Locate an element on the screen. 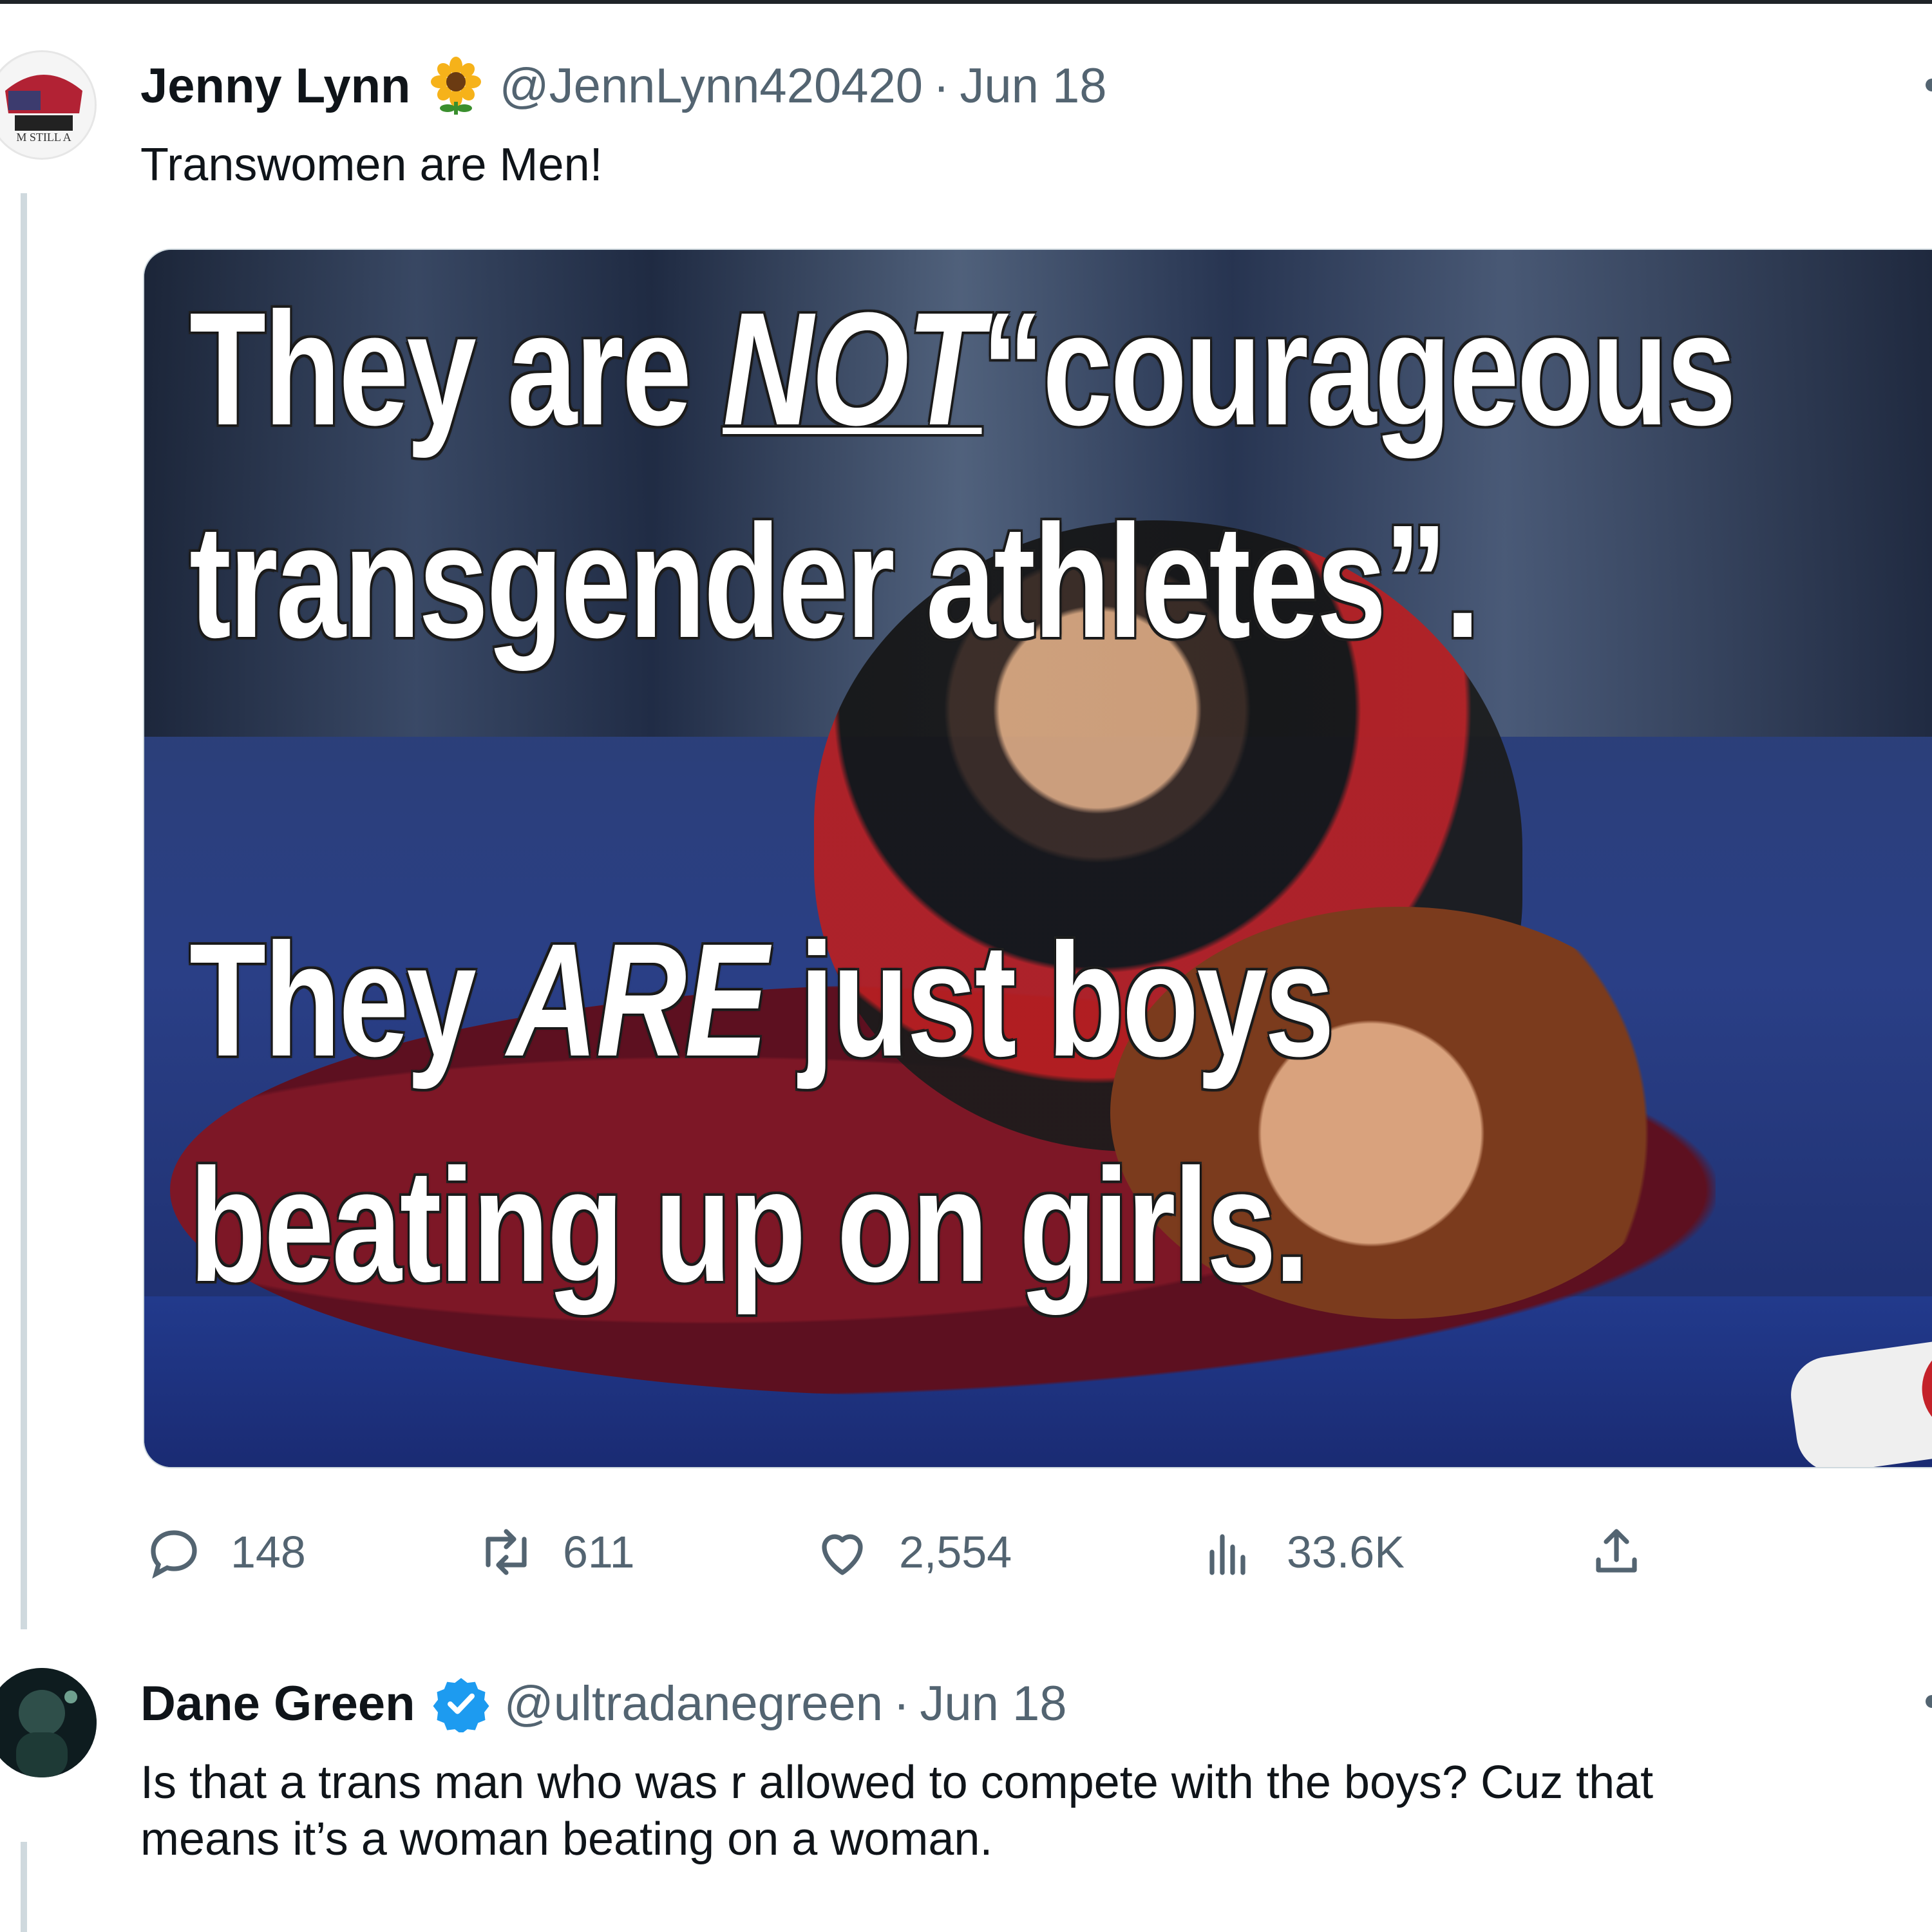 The image size is (1932, 1932). avatar is located at coordinates (48, 1723).